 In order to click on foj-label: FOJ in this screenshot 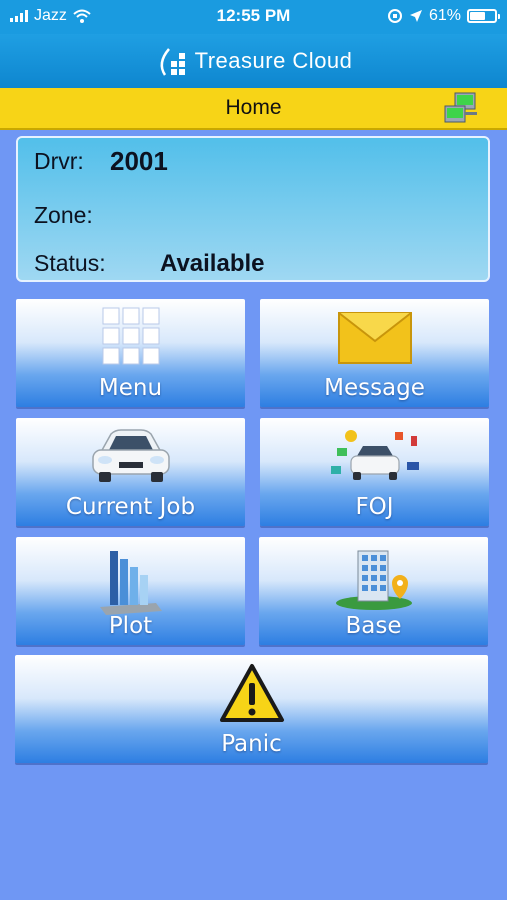, I will do `click(374, 507)`.